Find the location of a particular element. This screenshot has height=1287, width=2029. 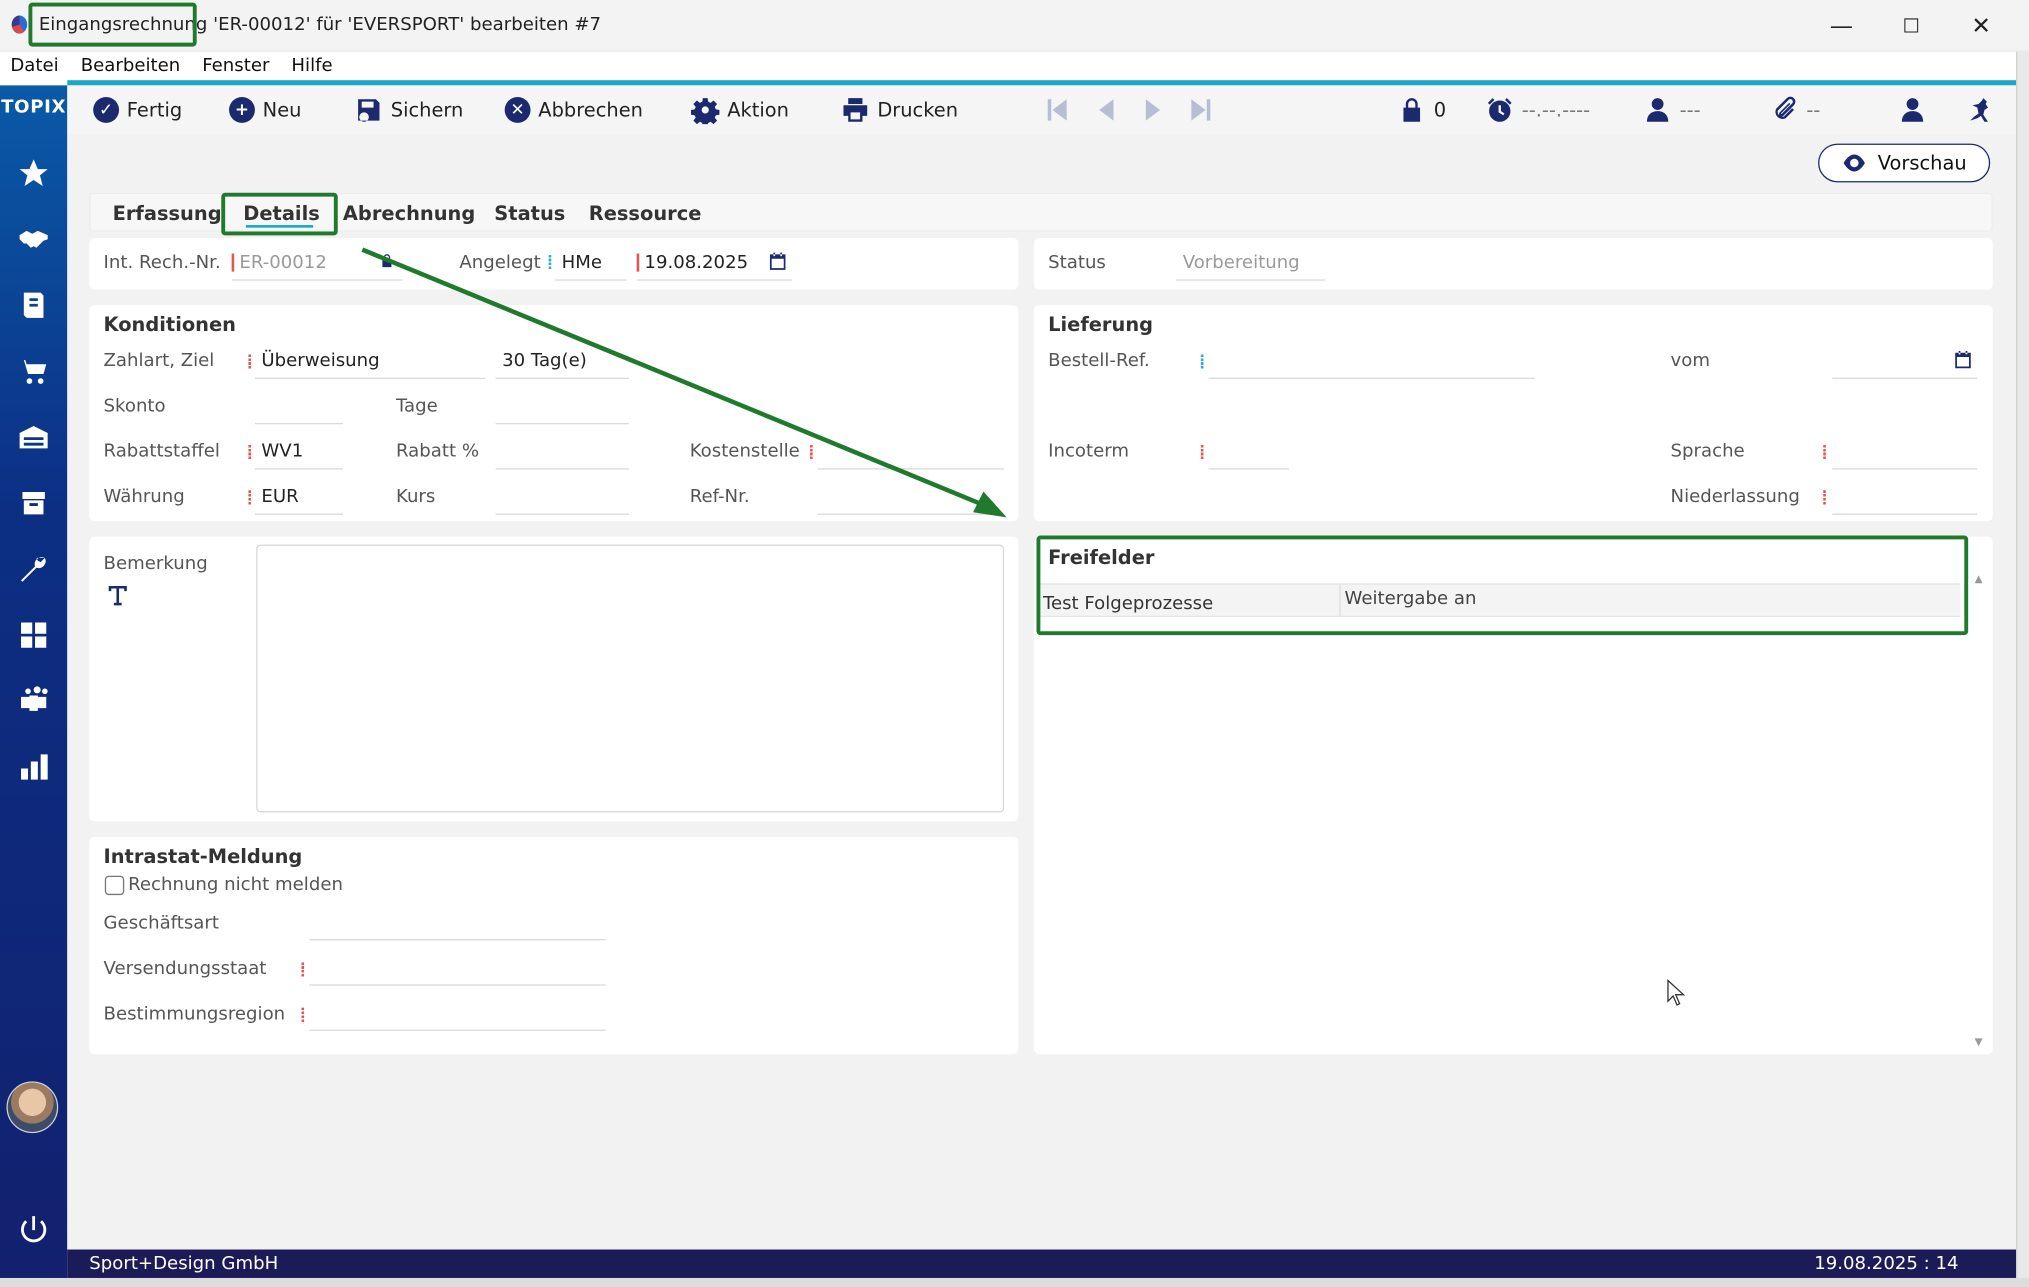

section-title: Intrastat-Meldung is located at coordinates (203, 856).